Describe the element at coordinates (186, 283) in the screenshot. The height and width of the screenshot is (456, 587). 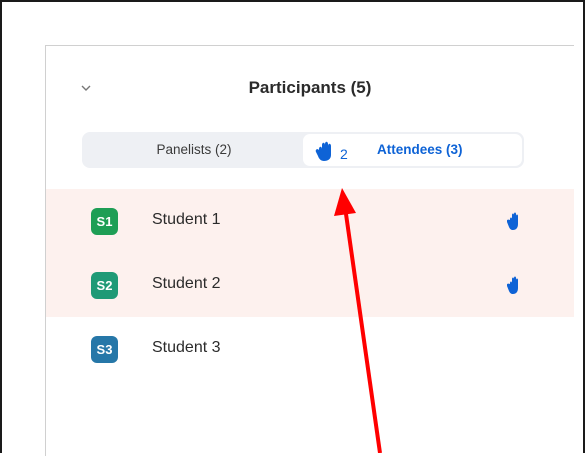
I see `attendee-name: Student 2` at that location.